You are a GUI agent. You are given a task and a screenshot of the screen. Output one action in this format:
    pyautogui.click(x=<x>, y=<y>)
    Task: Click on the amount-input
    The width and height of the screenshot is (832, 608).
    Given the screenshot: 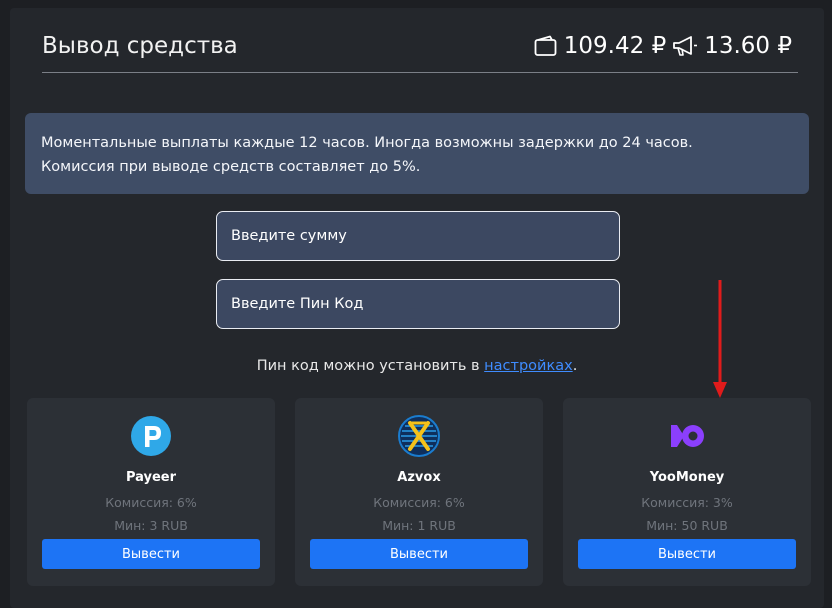 What is the action you would take?
    pyautogui.click(x=418, y=236)
    